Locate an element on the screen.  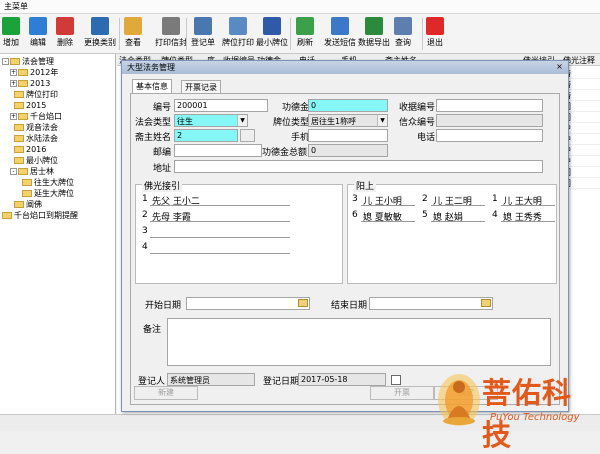
tree-node: +2013 is located at coordinates (30, 83).